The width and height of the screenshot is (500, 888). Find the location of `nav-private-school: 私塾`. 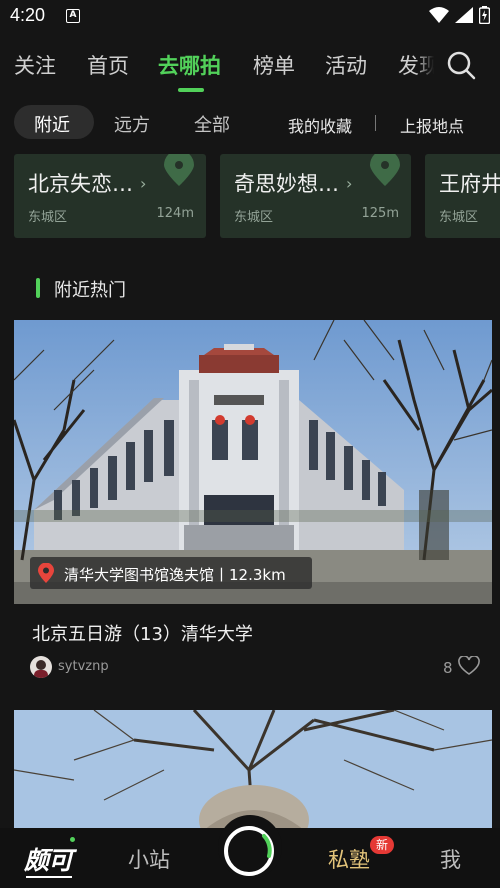

nav-private-school: 私塾 is located at coordinates (349, 859).